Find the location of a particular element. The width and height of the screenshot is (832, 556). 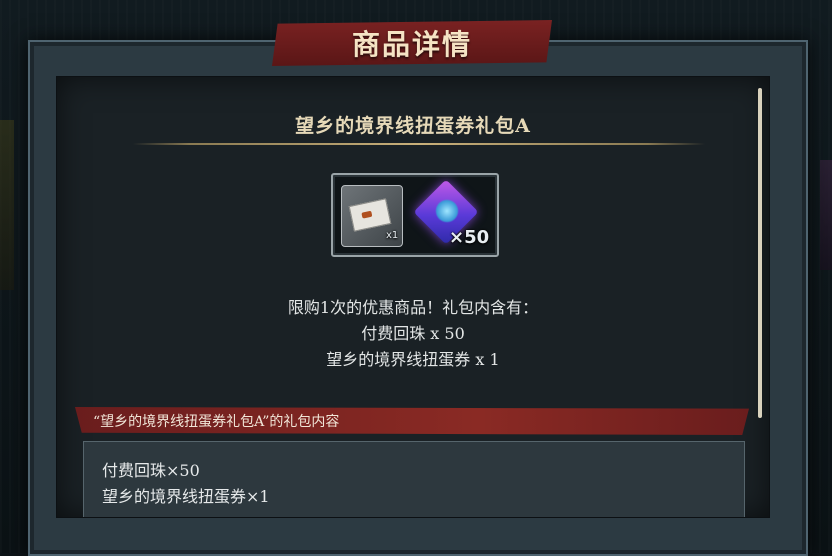

contents-item: 付费回珠×50 is located at coordinates (151, 470).